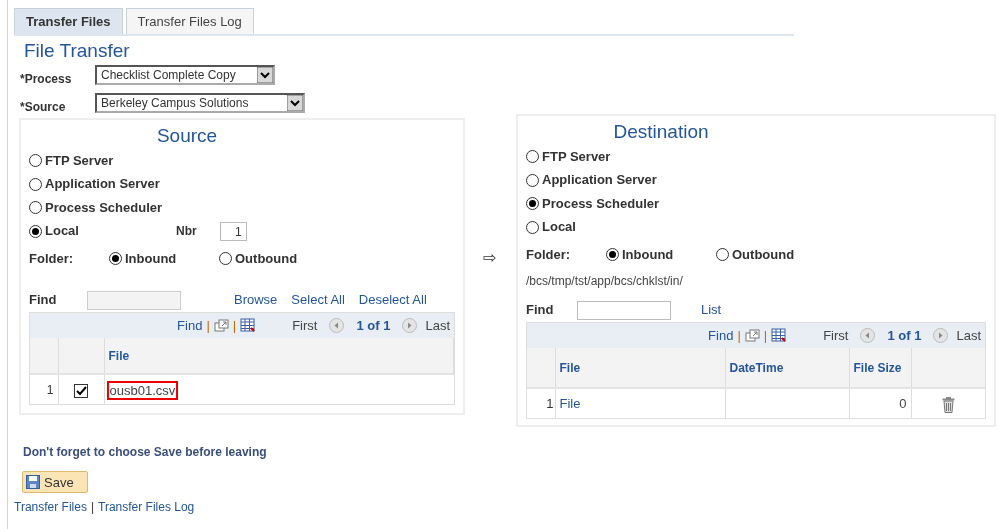  What do you see at coordinates (187, 136) in the screenshot?
I see `panel-heading: Source` at bounding box center [187, 136].